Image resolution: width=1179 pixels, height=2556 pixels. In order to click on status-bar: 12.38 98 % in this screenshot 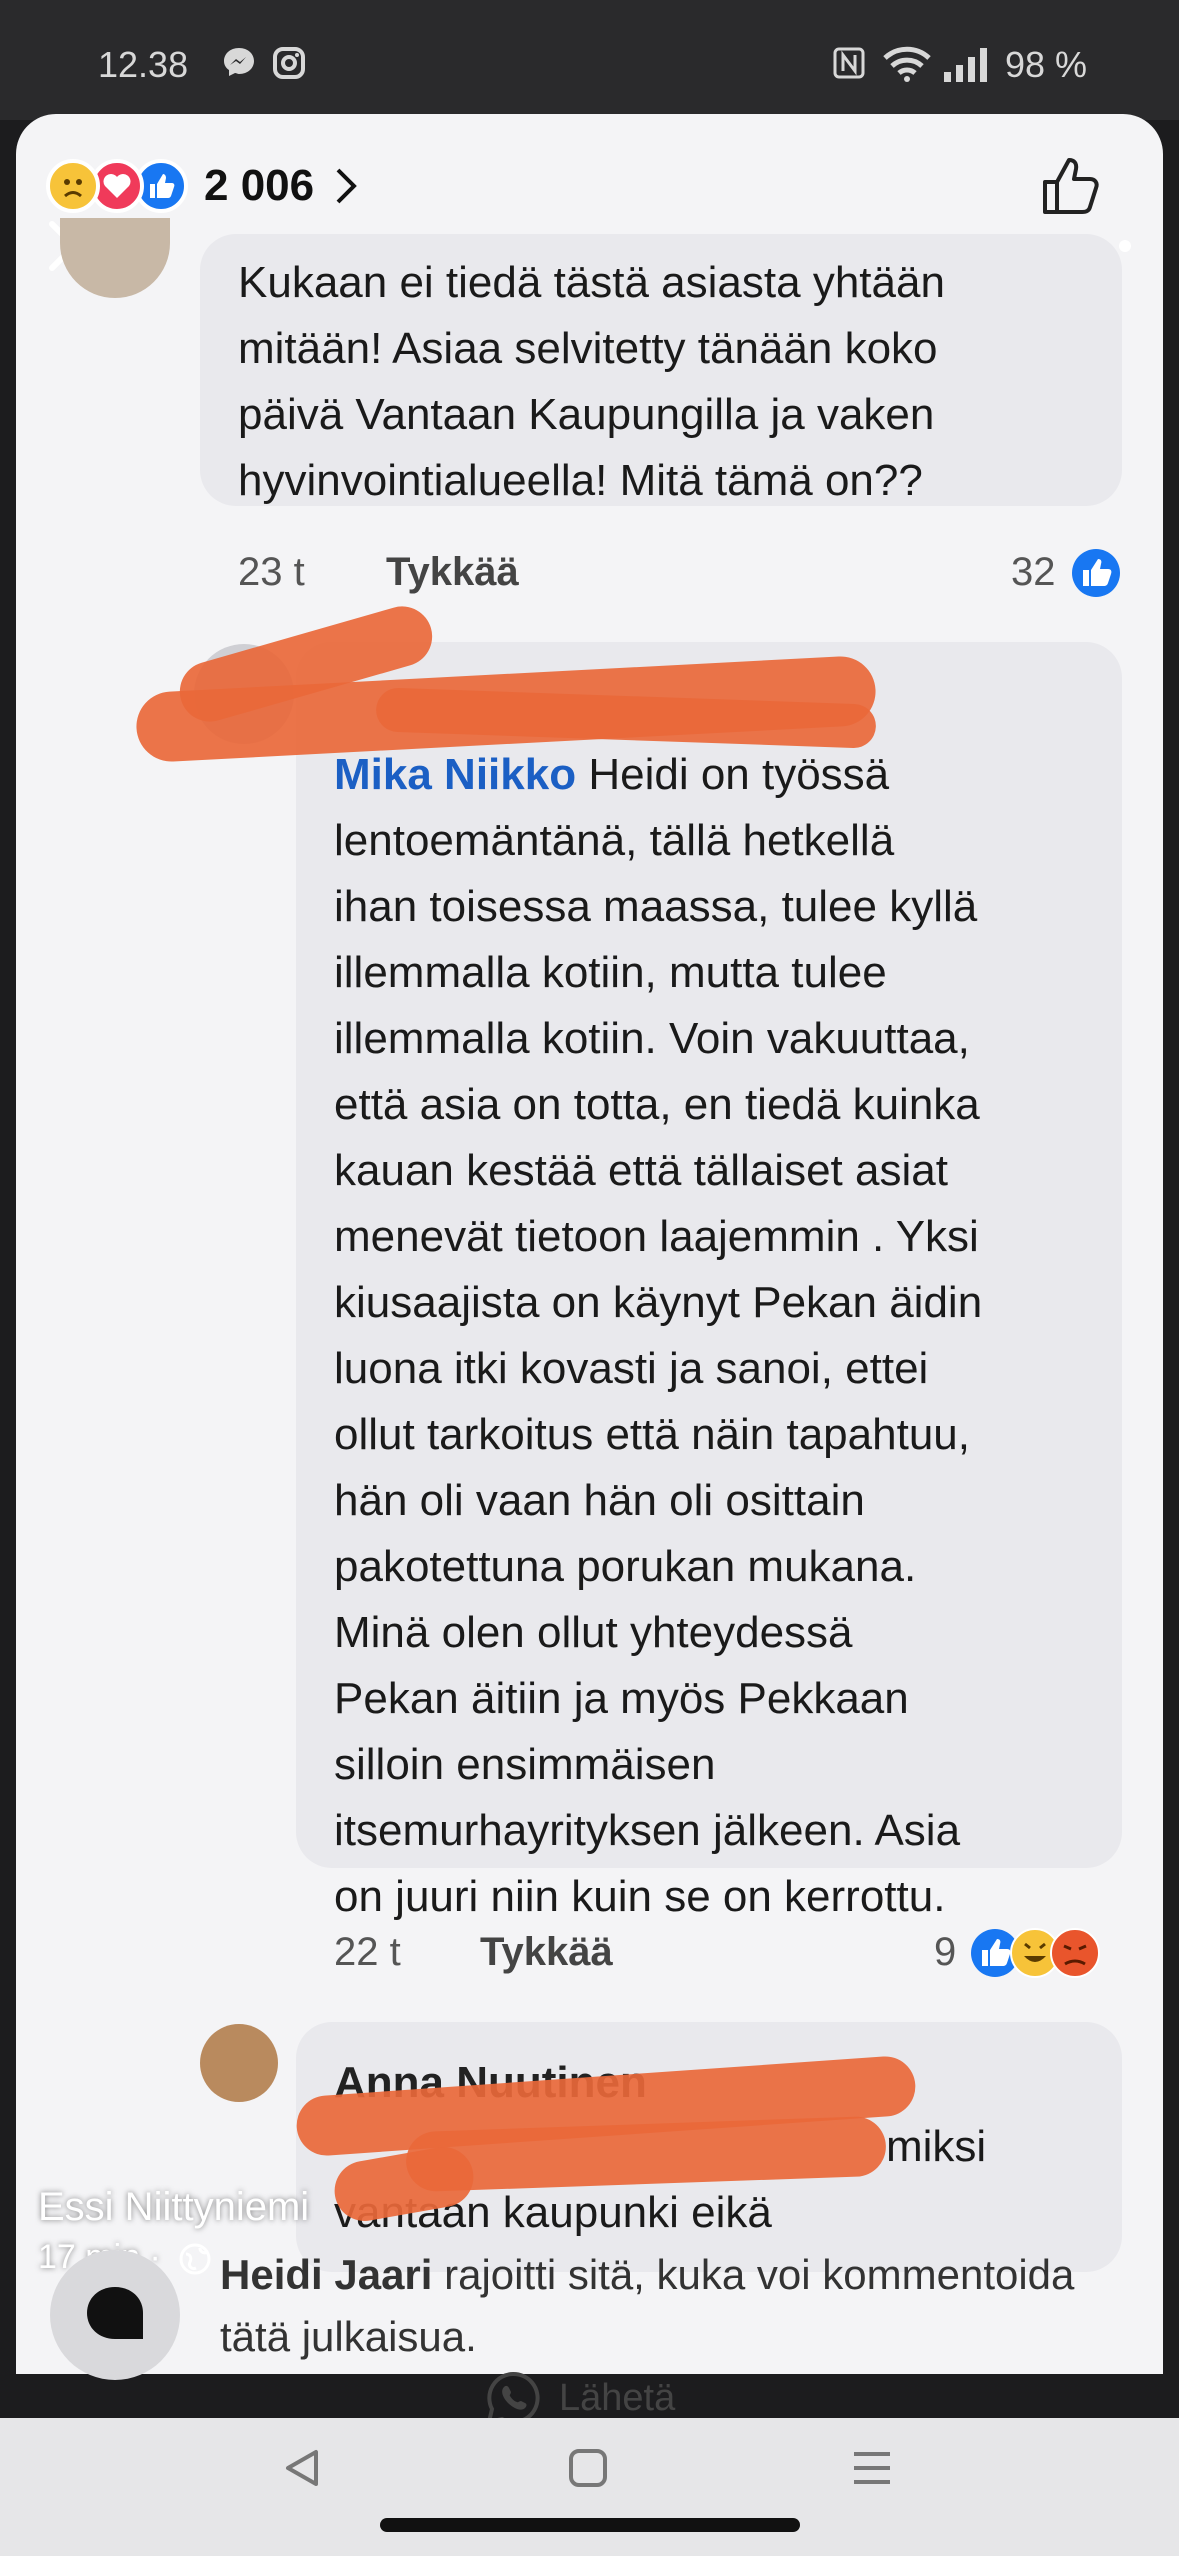, I will do `click(589, 60)`.